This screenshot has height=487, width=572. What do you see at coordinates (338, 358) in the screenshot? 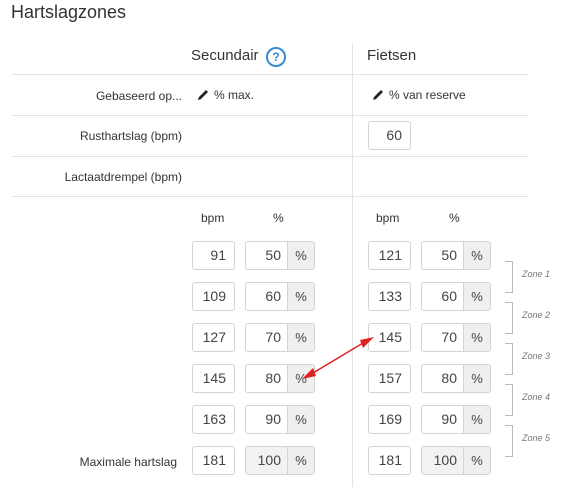
I see `double-arrow-icon` at bounding box center [338, 358].